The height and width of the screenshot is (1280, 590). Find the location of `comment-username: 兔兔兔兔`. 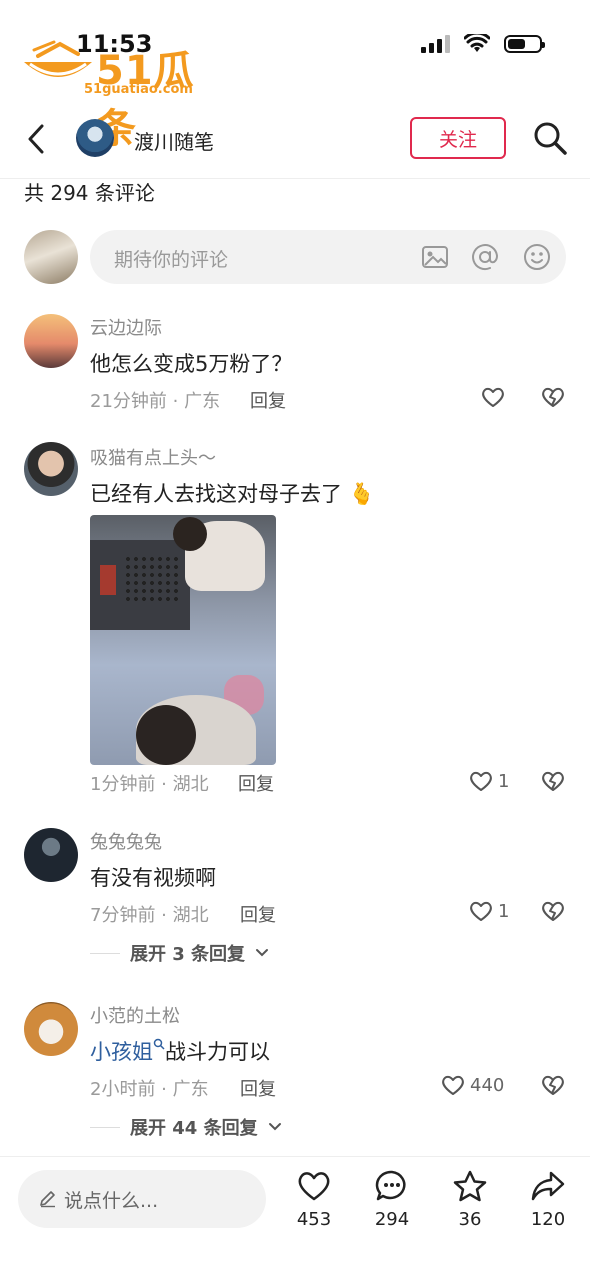

comment-username: 兔兔兔兔 is located at coordinates (126, 841).